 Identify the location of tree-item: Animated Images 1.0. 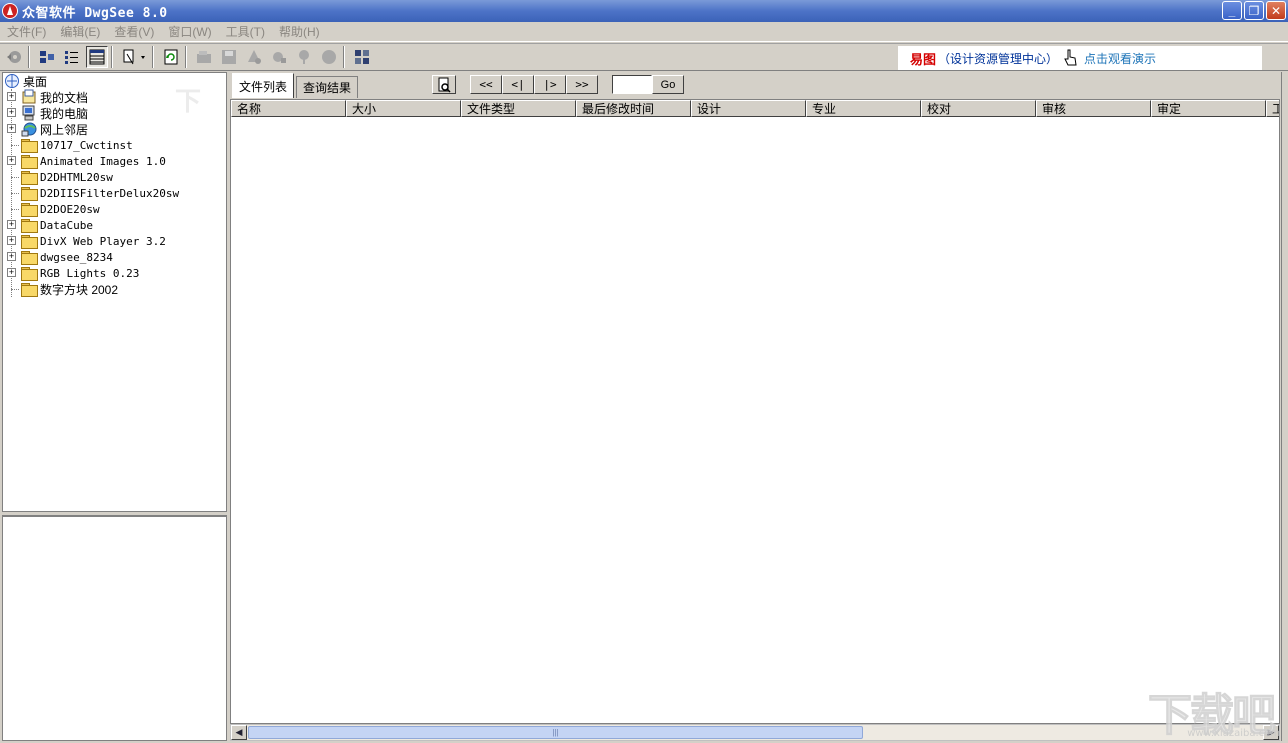
(93, 161).